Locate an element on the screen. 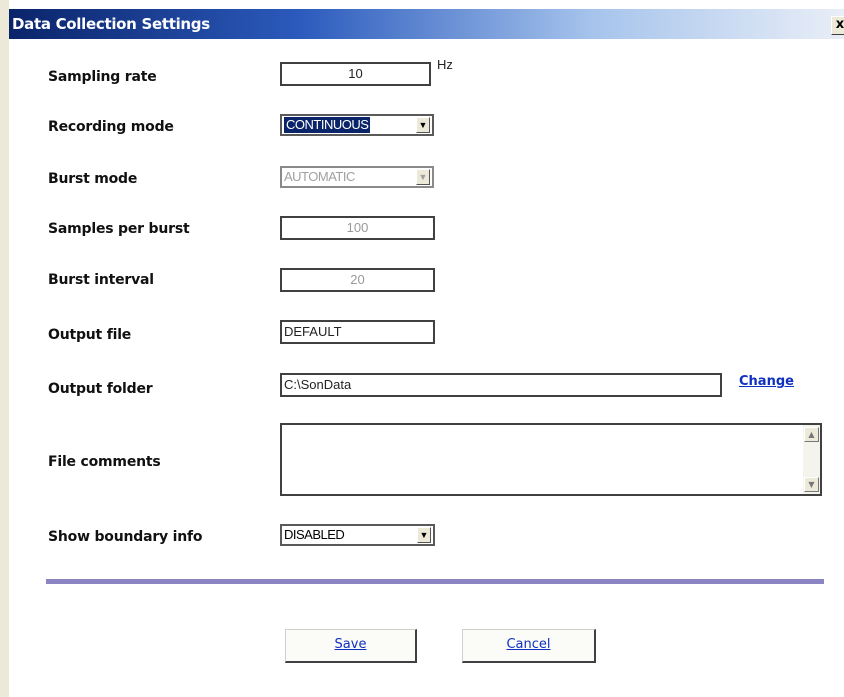  window-edge is located at coordinates (4, 348).